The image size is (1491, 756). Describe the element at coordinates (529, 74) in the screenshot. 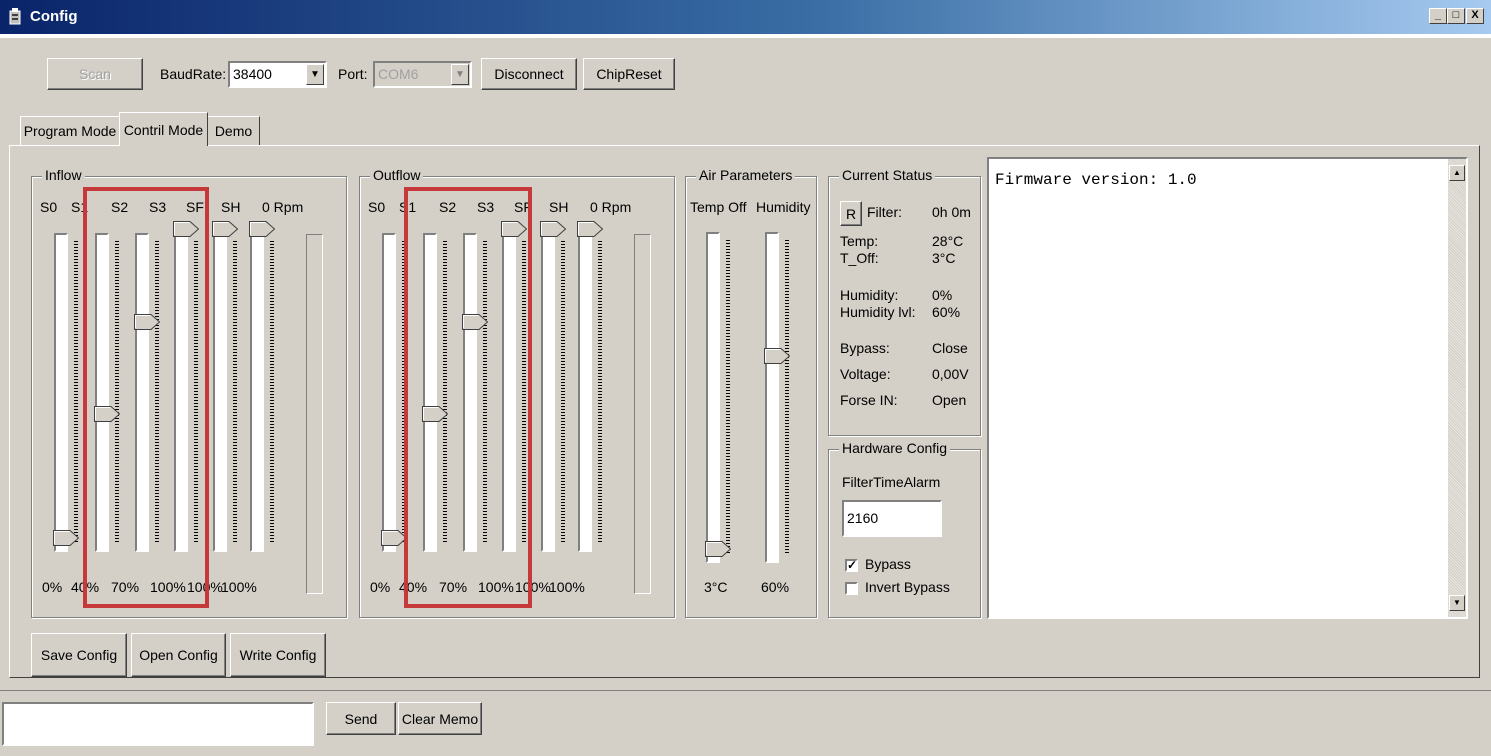

I see `disconnect-button: Disconnect` at that location.